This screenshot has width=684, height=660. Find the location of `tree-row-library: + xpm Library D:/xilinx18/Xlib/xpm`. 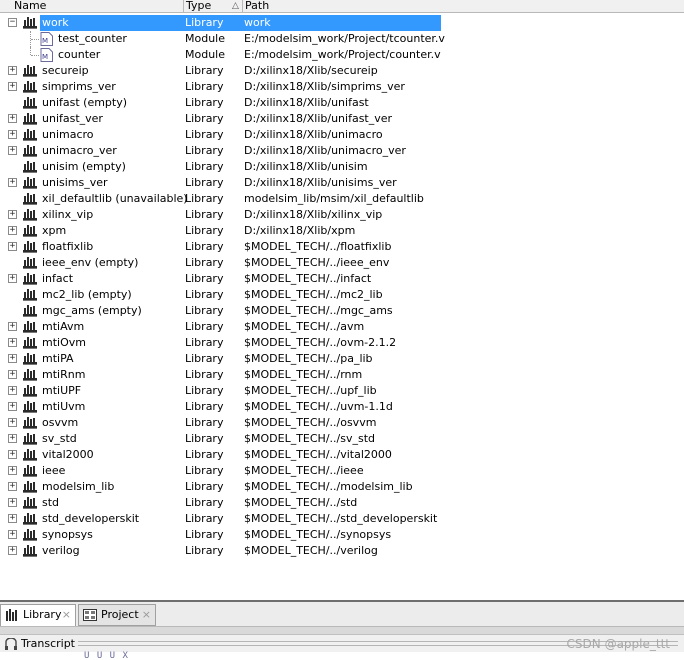

tree-row-library: + xpm Library D:/xilinx18/Xlib/xpm is located at coordinates (342, 231).